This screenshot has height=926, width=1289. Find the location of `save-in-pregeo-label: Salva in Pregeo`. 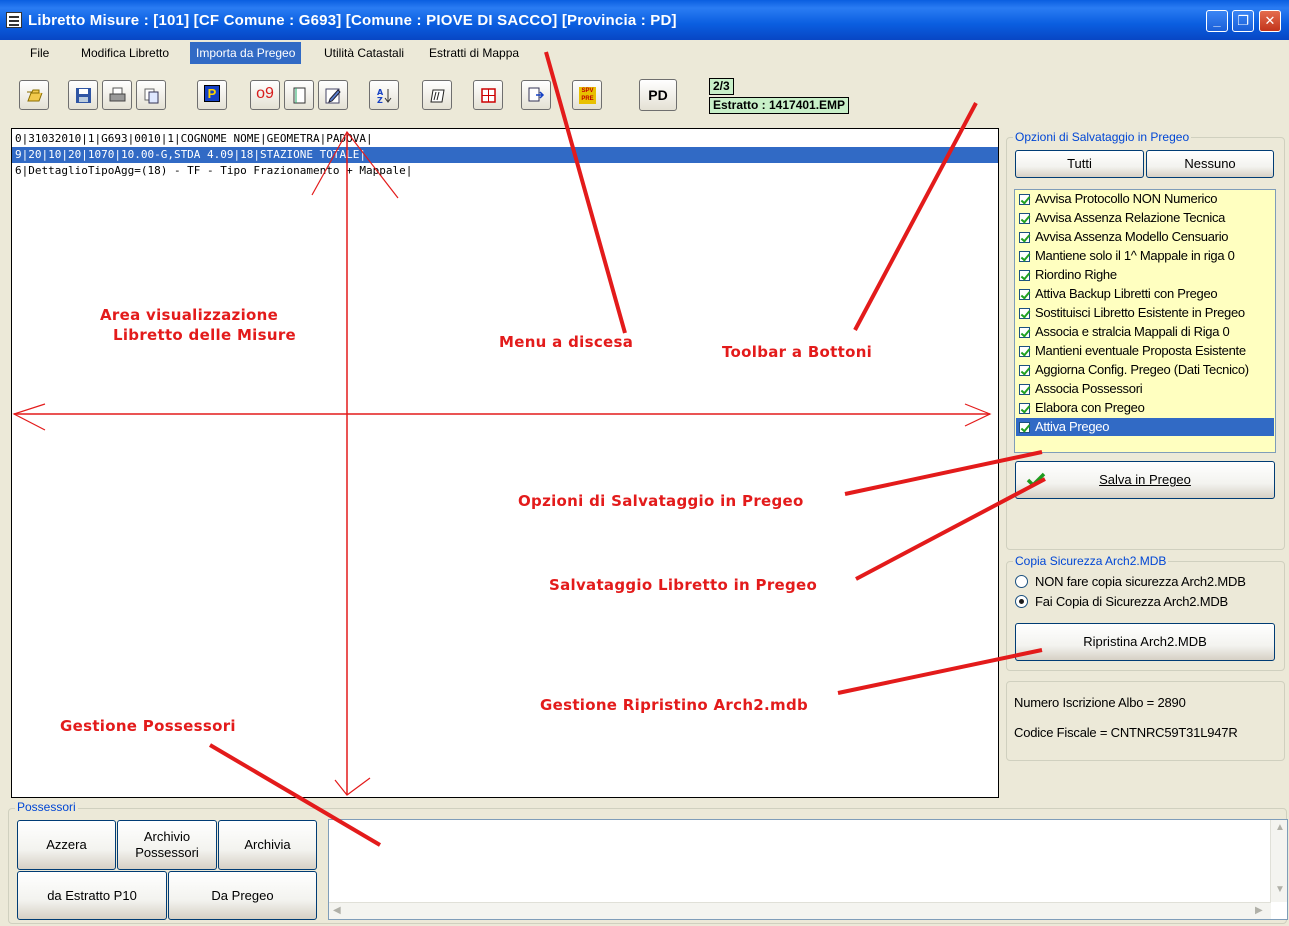

save-in-pregeo-label: Salva in Pregeo is located at coordinates (1145, 479).